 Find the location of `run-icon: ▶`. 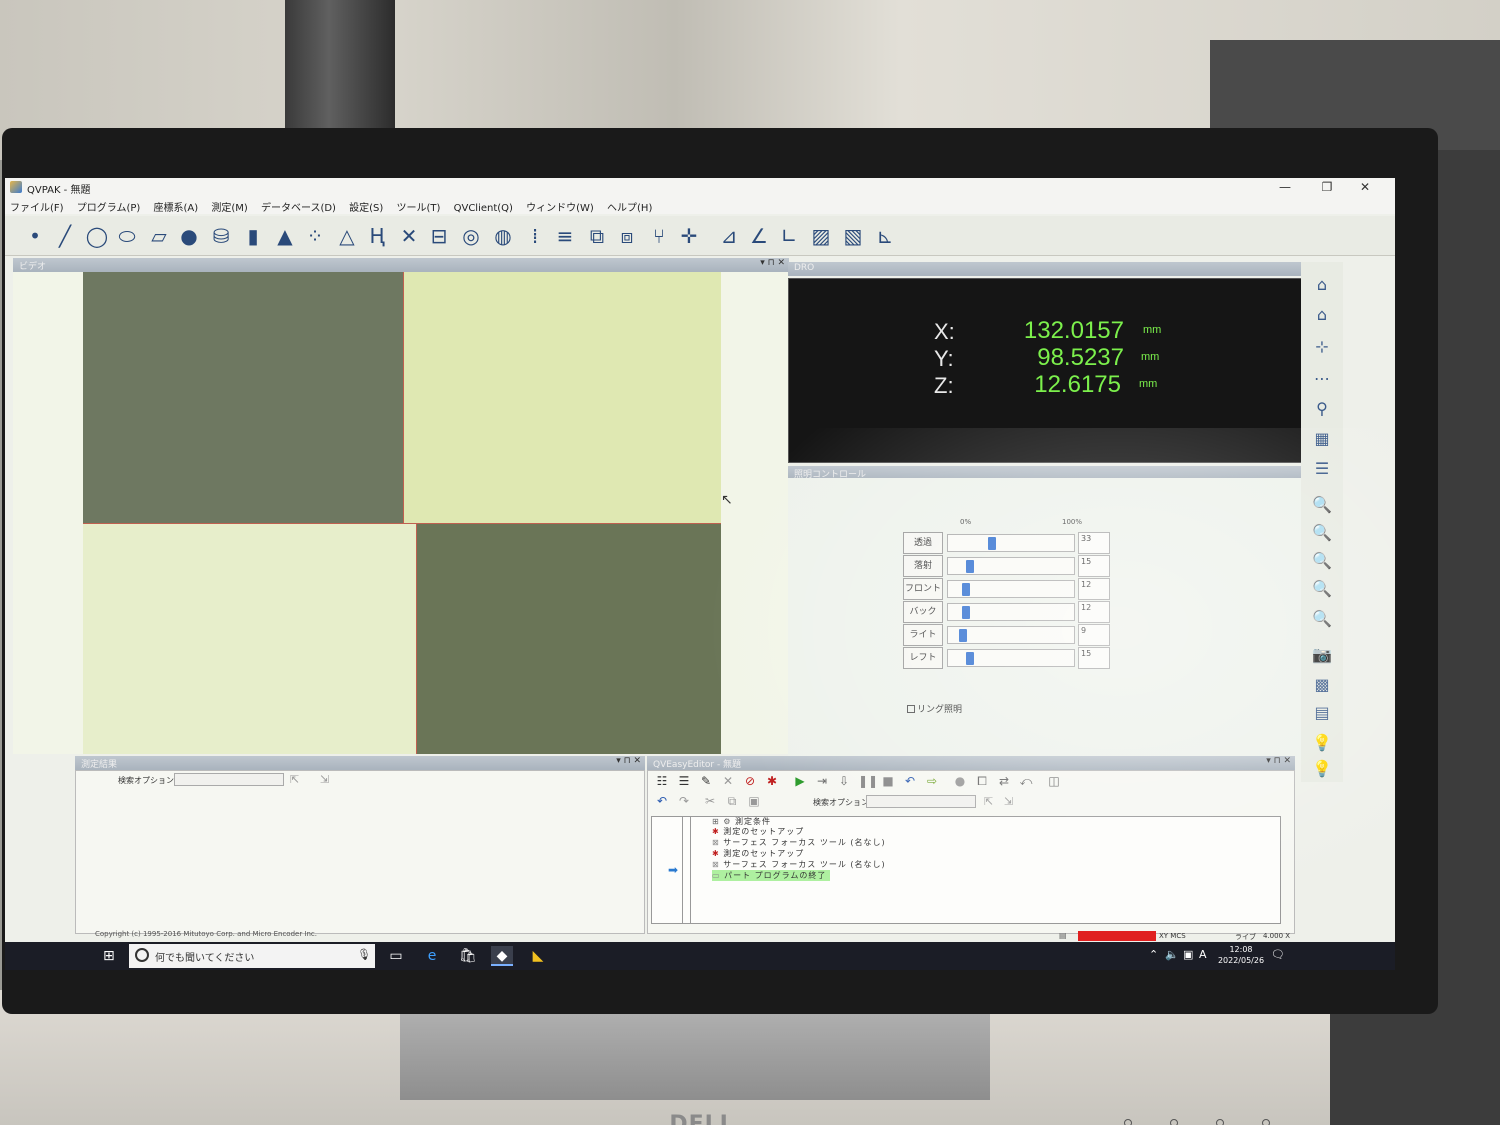

run-icon: ▶ is located at coordinates (800, 781).